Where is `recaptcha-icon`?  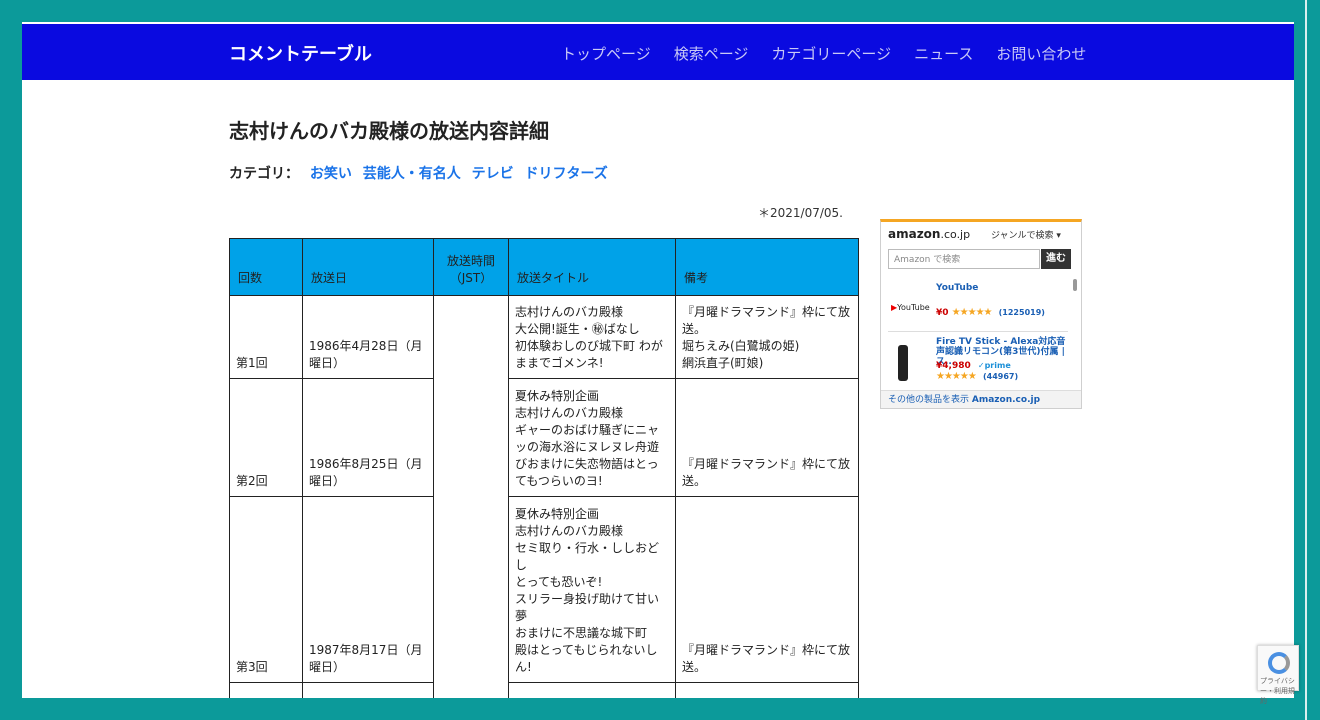
recaptcha-icon is located at coordinates (1279, 663).